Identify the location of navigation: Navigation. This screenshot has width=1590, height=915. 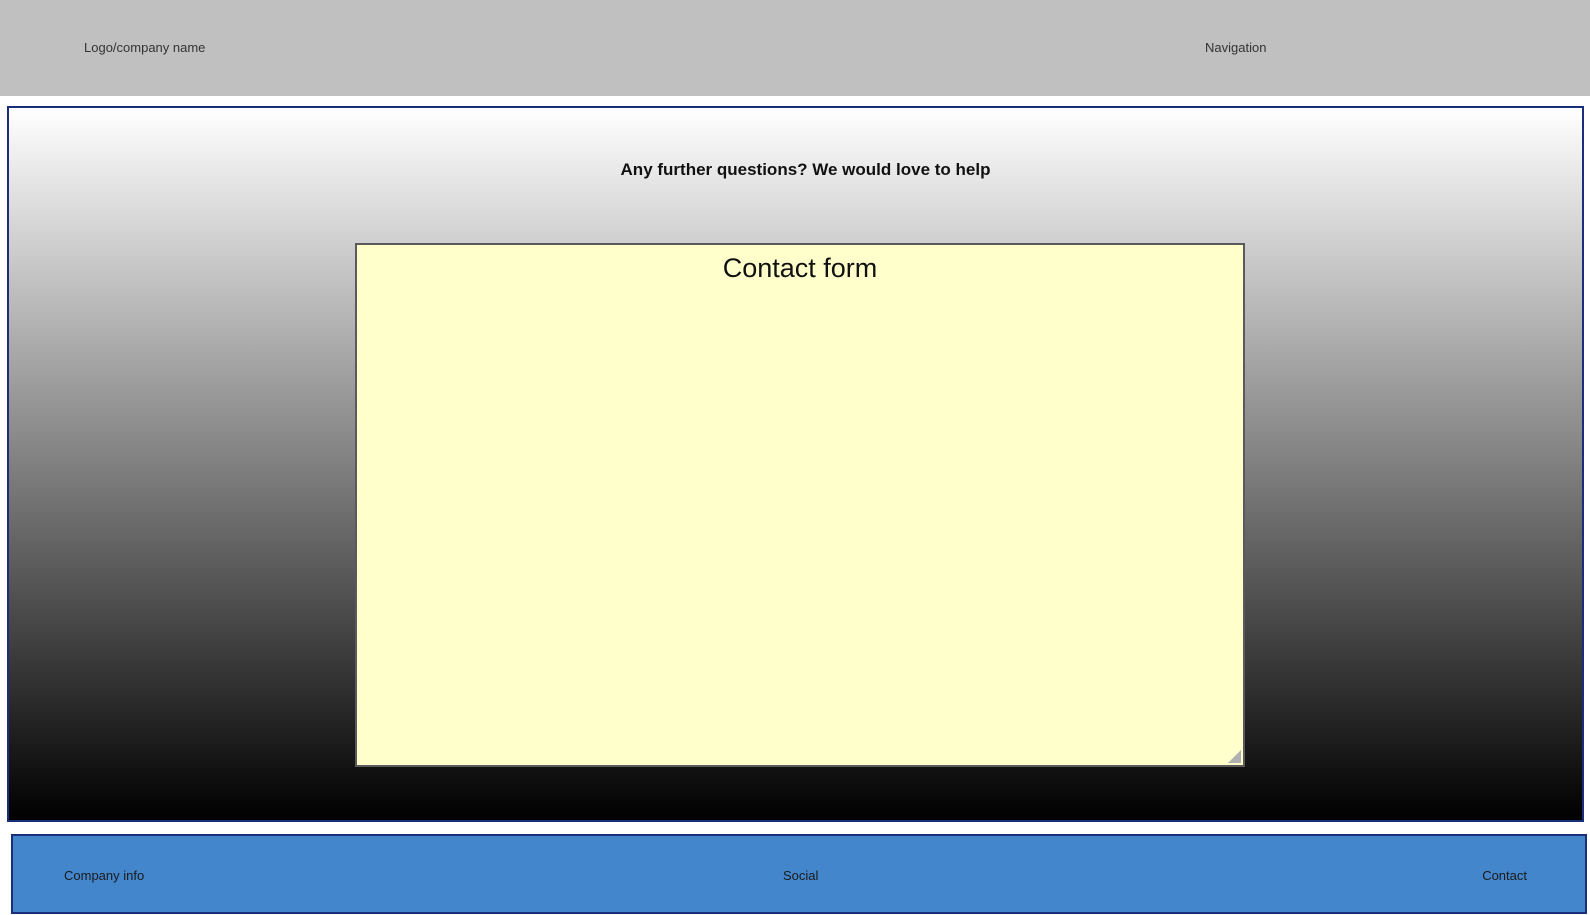
(1235, 47).